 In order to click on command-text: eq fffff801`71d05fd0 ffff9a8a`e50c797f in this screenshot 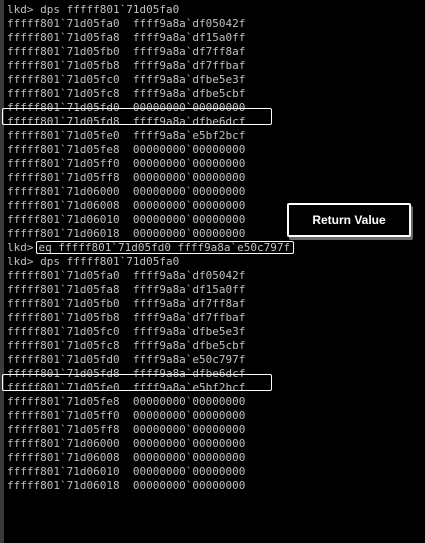, I will do `click(164, 247)`.